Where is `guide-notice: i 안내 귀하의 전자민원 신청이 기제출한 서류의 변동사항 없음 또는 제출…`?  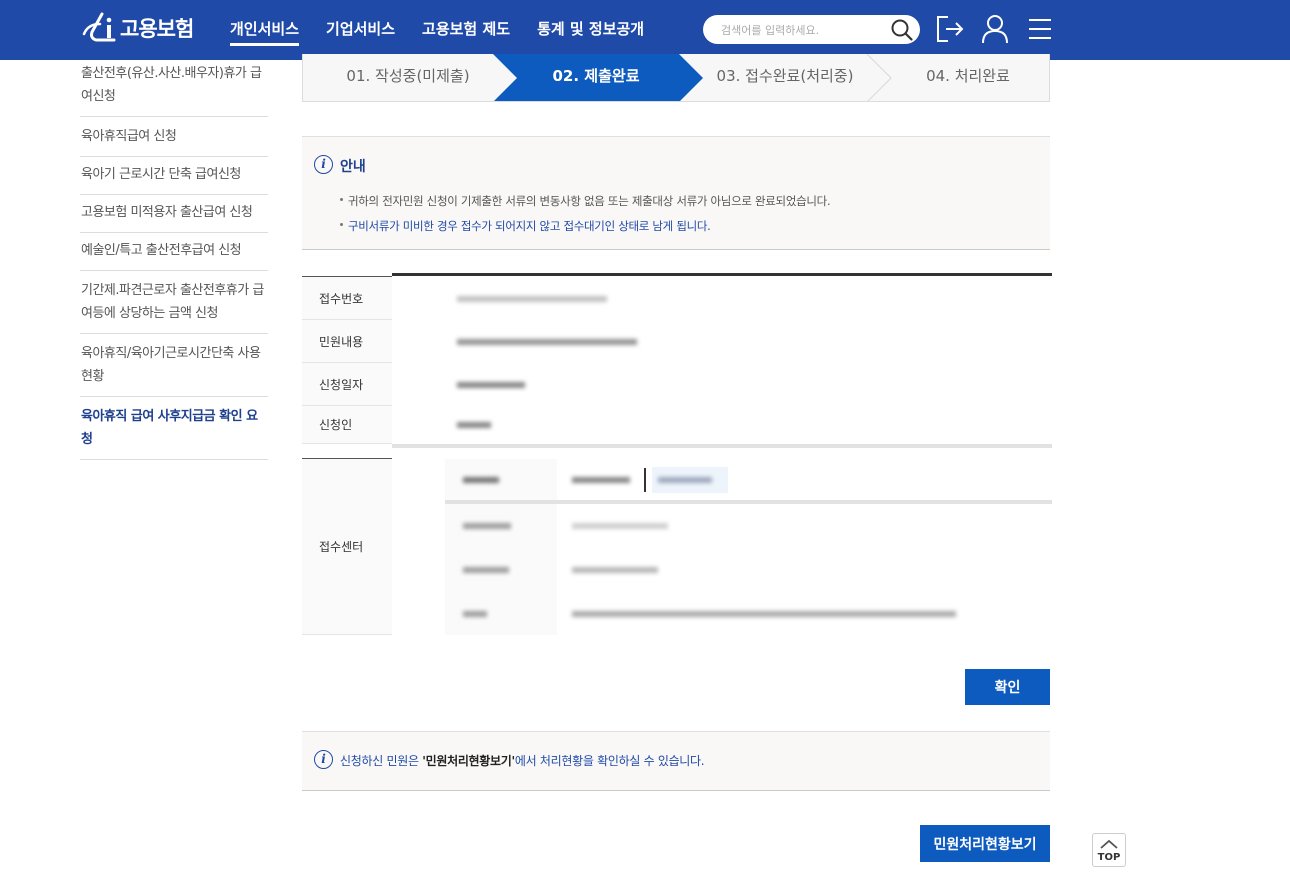 guide-notice: i 안내 귀하의 전자민원 신청이 기제출한 서류의 변동사항 없음 또는 제출… is located at coordinates (676, 193).